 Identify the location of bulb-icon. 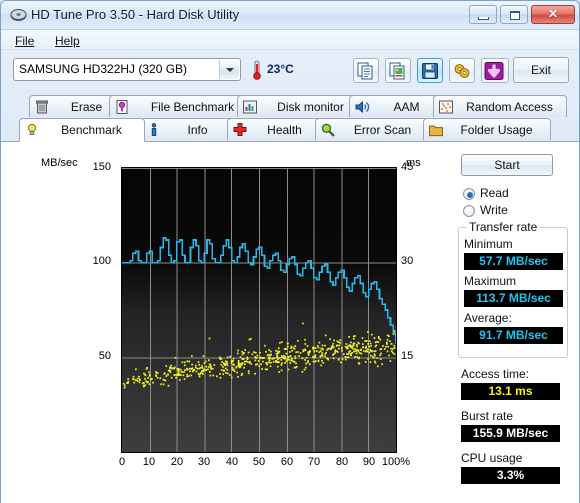
(32, 129).